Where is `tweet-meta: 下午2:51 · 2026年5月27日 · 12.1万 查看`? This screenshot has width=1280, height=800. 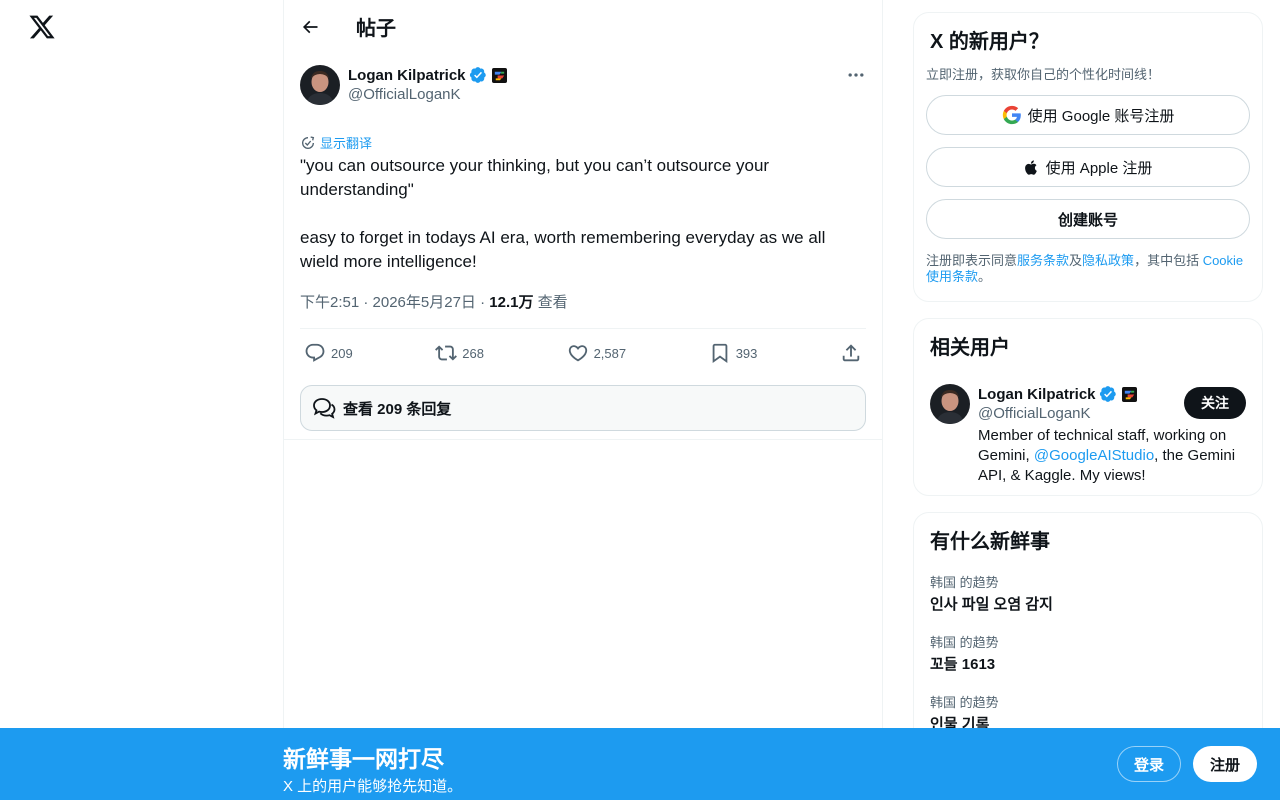
tweet-meta: 下午2:51 · 2026年5月27日 · 12.1万 查看 is located at coordinates (583, 310).